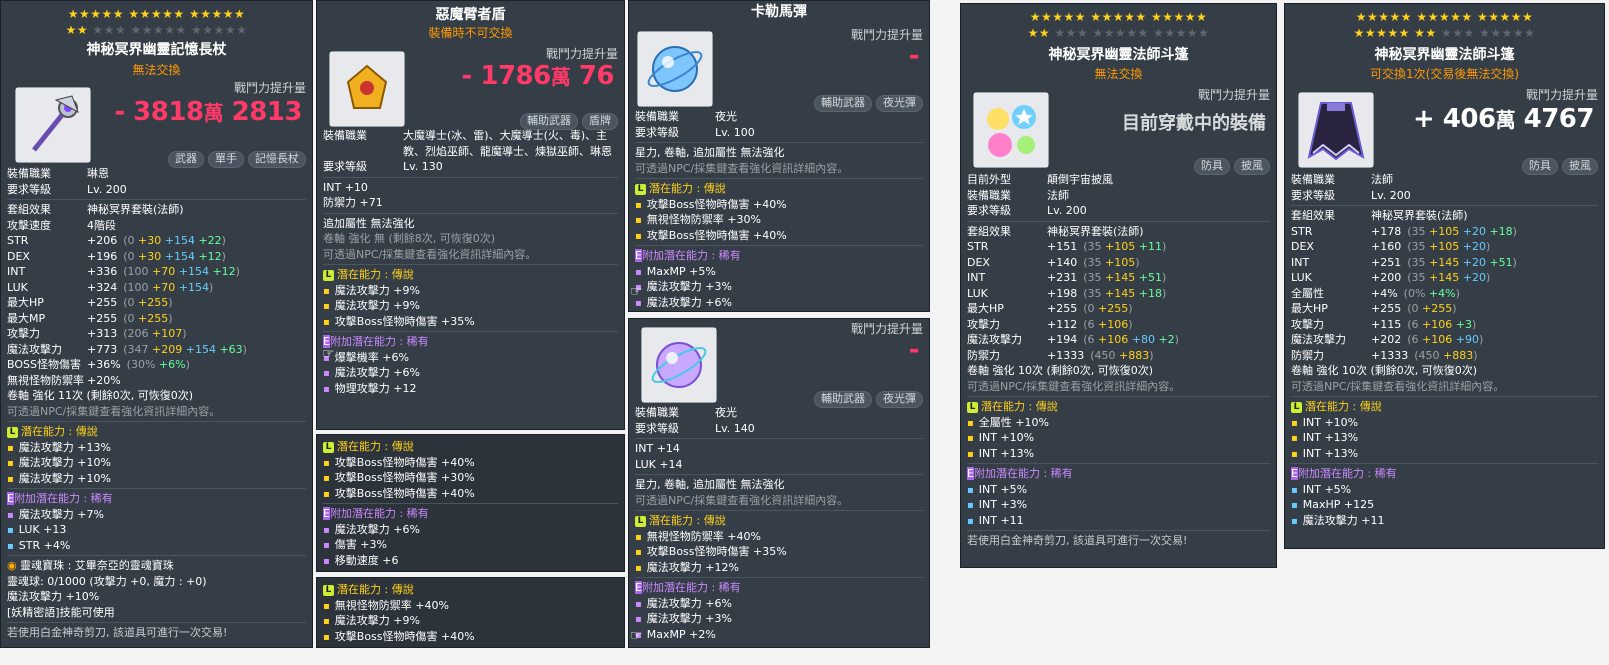 The height and width of the screenshot is (665, 1609). Describe the element at coordinates (1503, 119) in the screenshot. I see `combat-power-change: + 406萬 4767` at that location.